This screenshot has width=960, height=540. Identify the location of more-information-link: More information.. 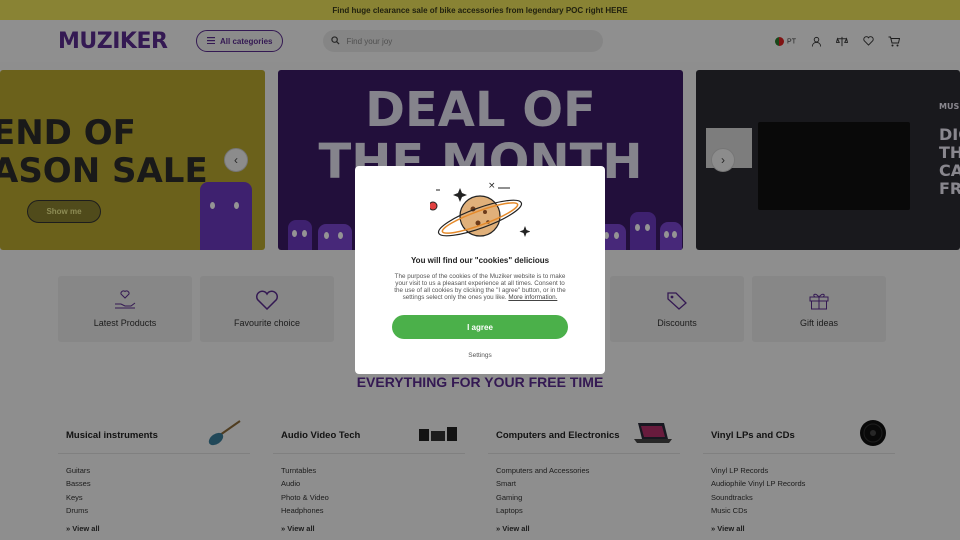
(532, 297).